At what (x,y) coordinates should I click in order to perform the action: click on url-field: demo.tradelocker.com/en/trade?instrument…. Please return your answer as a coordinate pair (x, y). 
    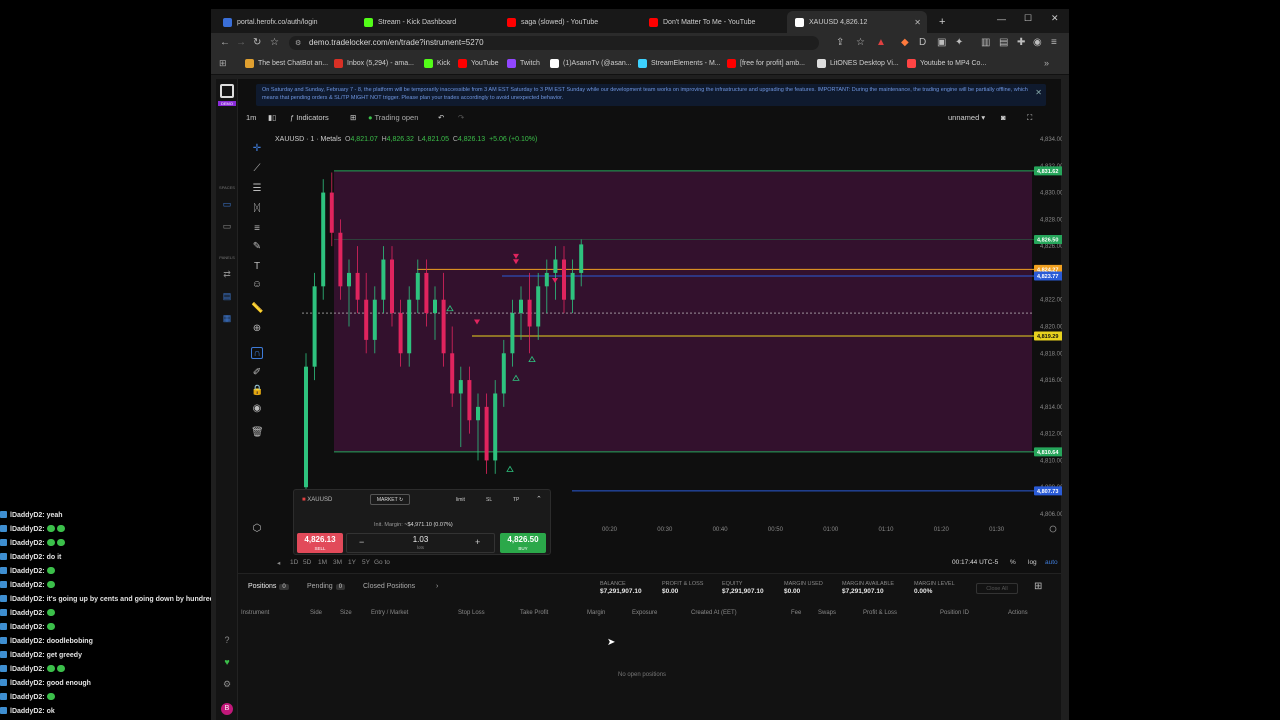
    Looking at the image, I should click on (554, 43).